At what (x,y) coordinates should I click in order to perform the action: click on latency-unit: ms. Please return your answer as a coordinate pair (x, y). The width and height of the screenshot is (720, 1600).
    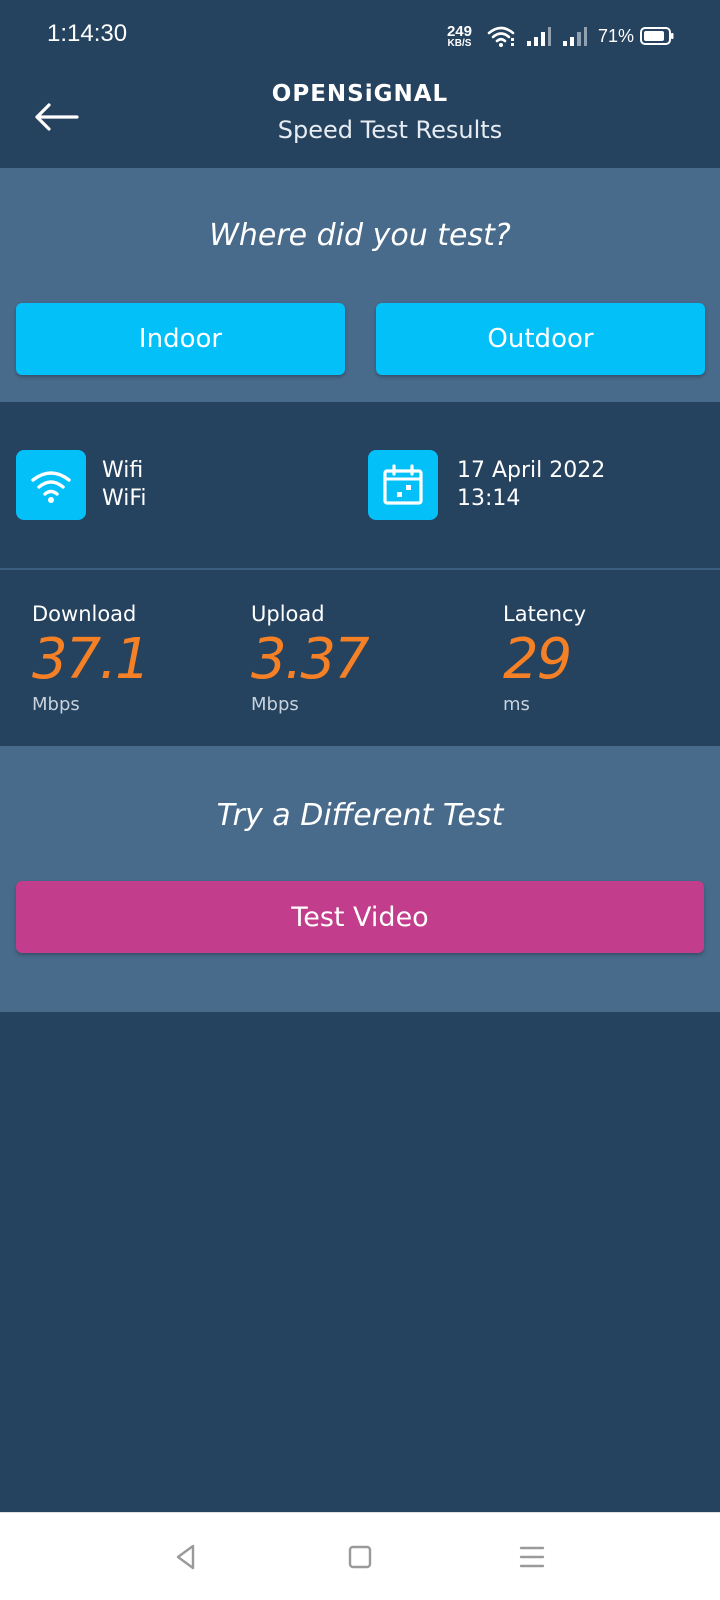
    Looking at the image, I should click on (516, 704).